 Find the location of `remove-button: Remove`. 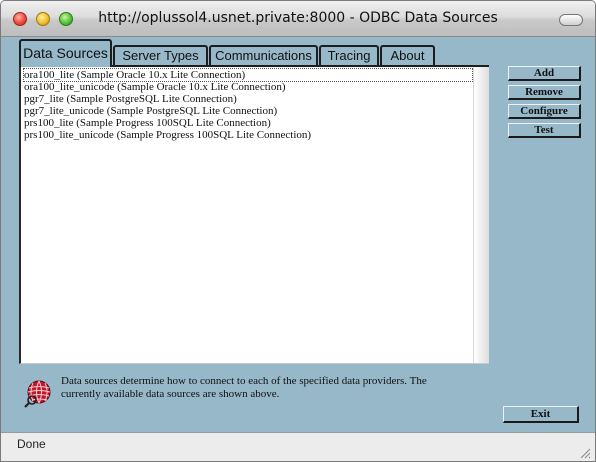

remove-button: Remove is located at coordinates (544, 92).